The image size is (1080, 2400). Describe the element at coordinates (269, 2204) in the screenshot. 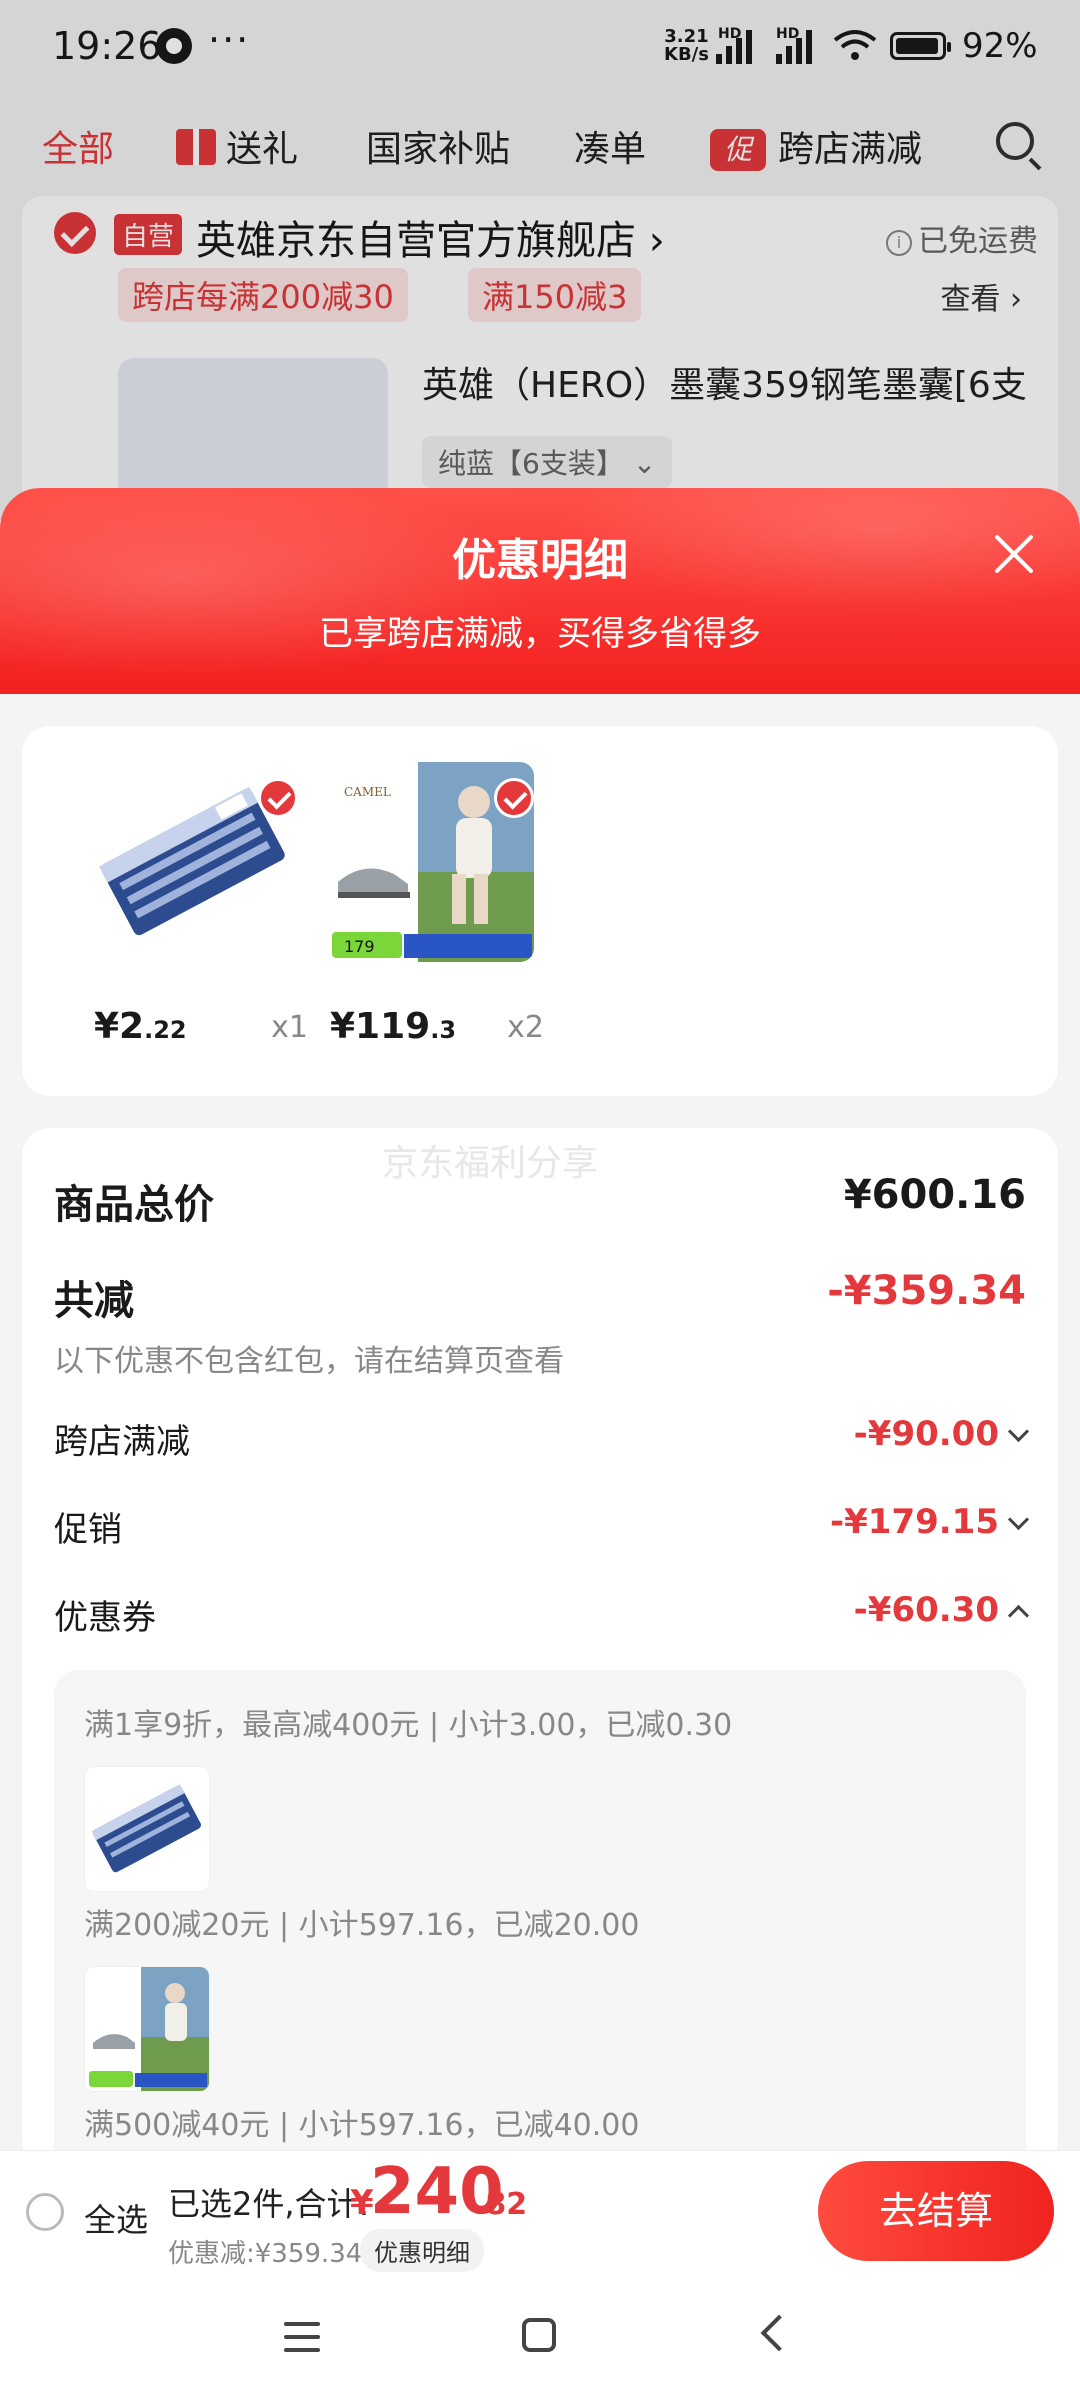

I see `selected-count-text: 已选2件,合计:` at that location.